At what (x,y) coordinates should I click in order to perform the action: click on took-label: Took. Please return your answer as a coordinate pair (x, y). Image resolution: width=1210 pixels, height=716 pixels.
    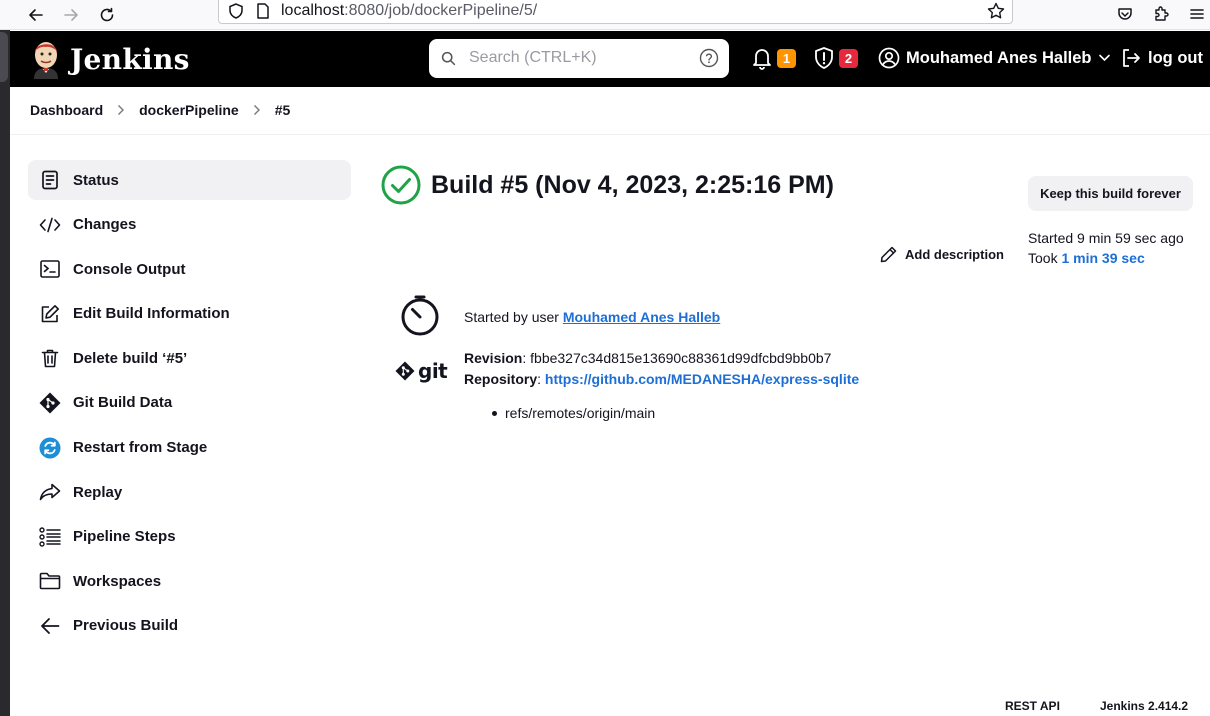
    Looking at the image, I should click on (1045, 258).